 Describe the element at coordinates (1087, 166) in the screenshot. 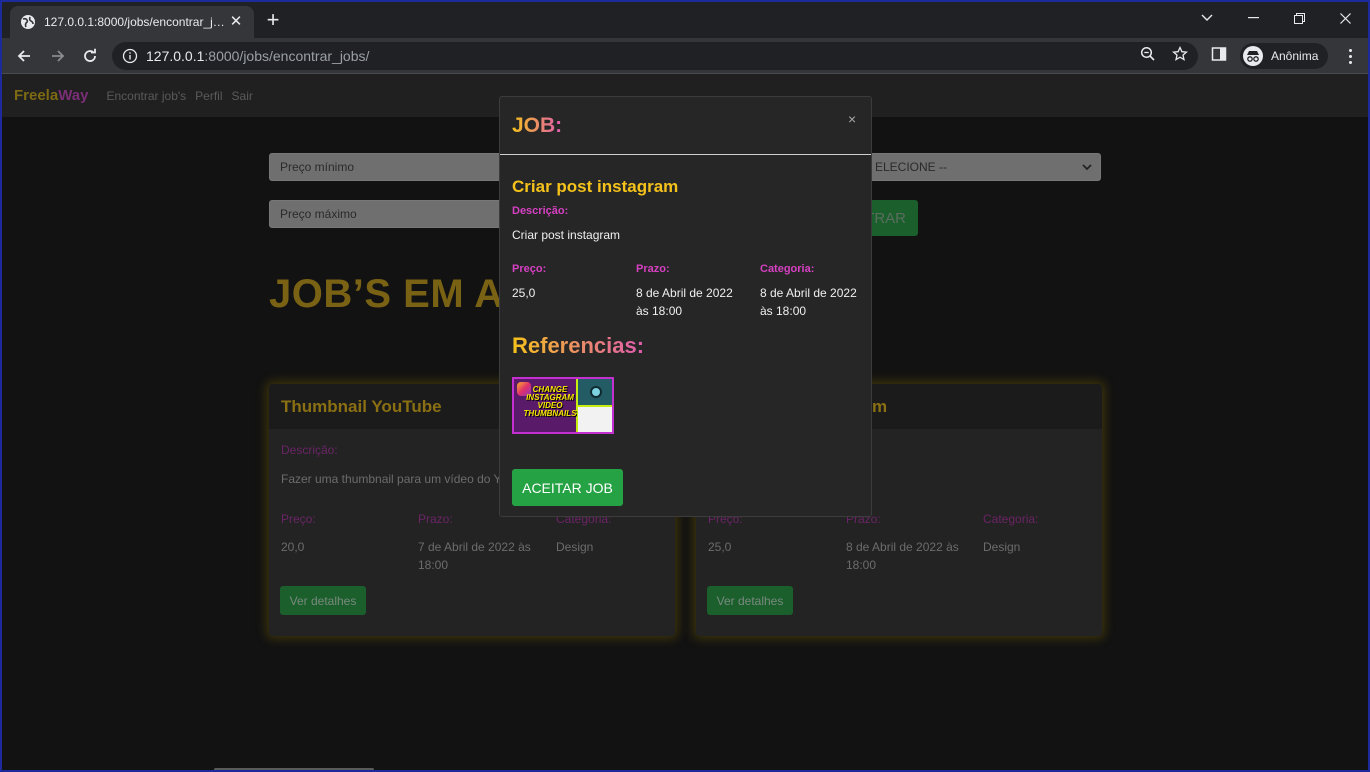

I see `chevron-down-icon` at that location.